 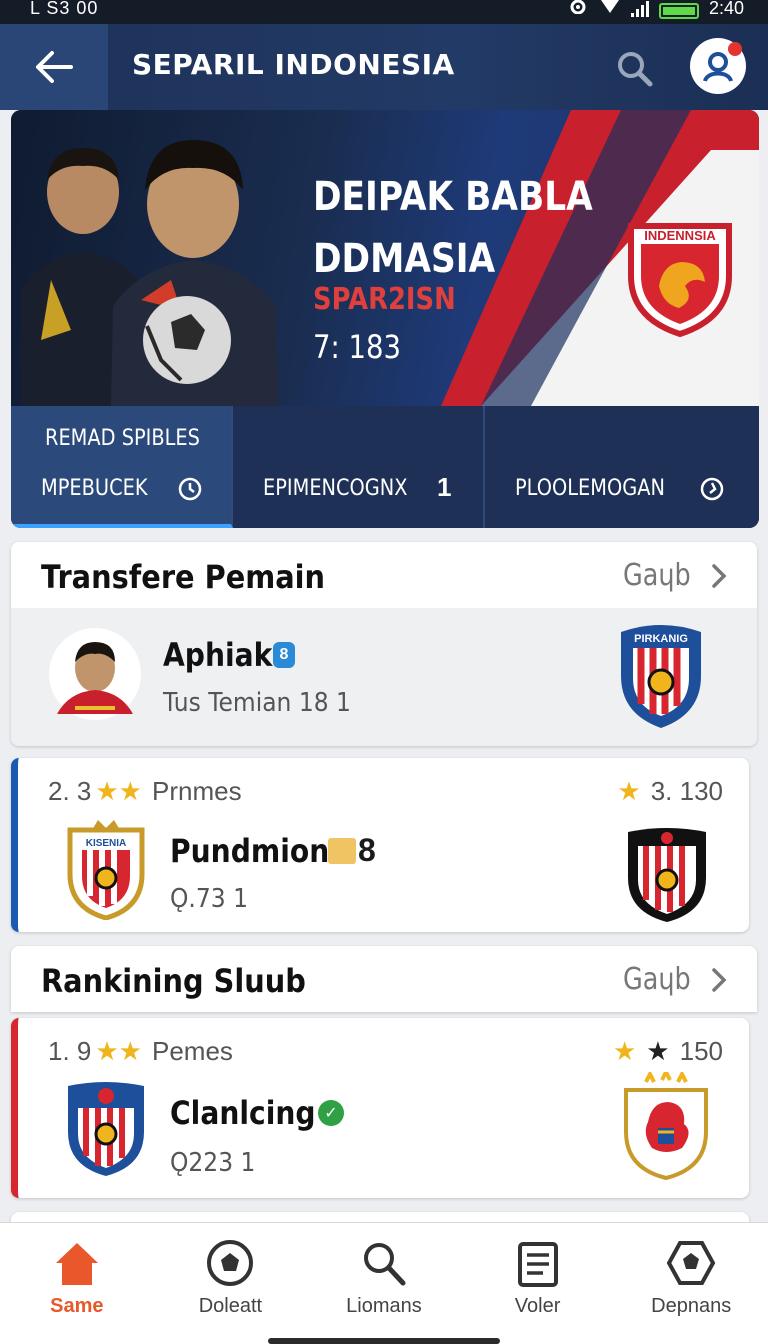 I want to click on stat-tab-2: EPIMENCOGNX 1, so click(x=359, y=467).